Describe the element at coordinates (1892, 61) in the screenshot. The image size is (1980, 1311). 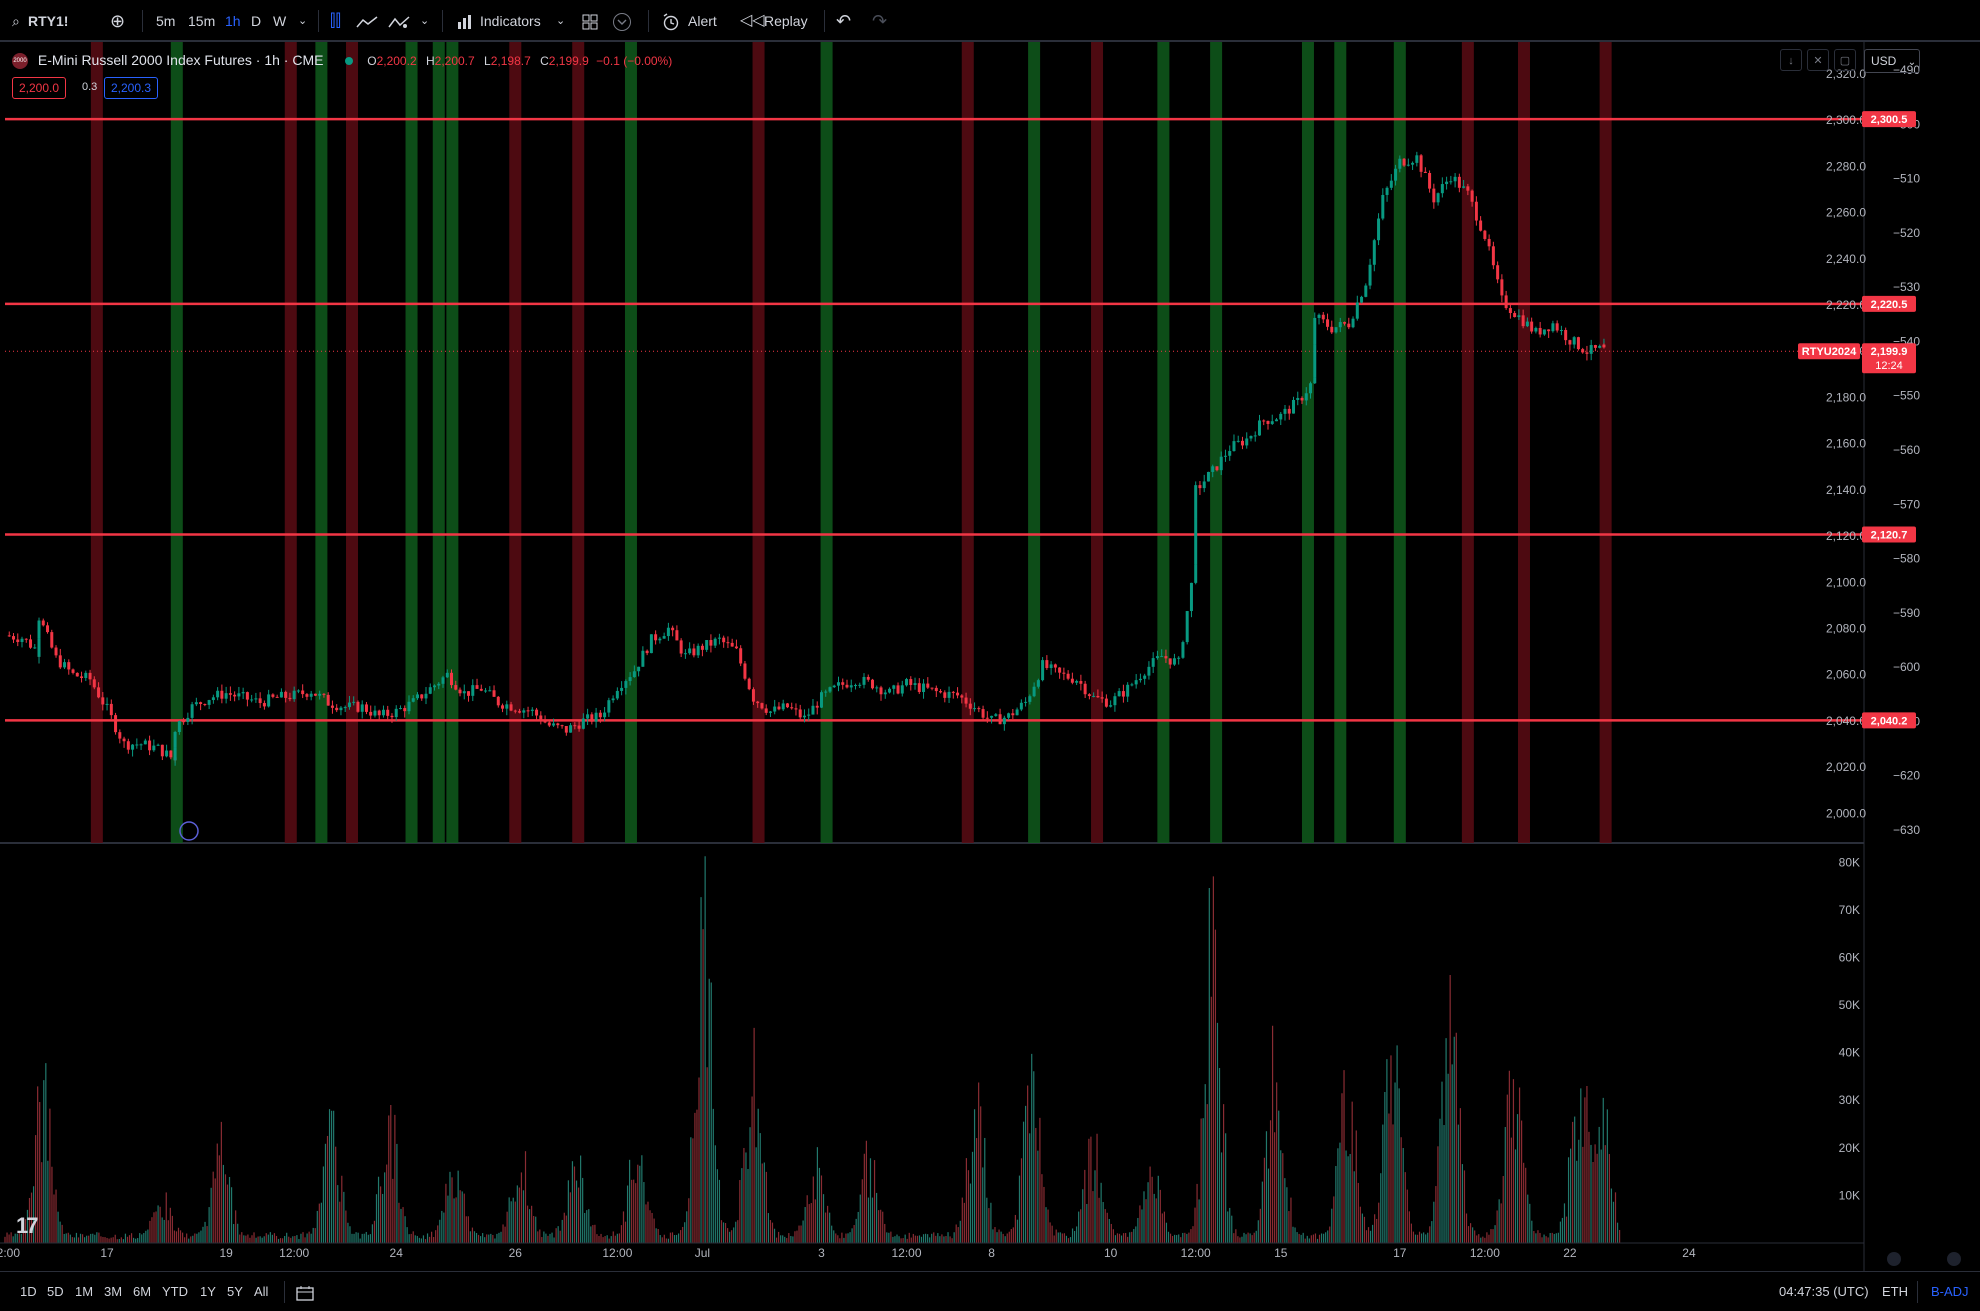
I see `currency-select: USD ⌄` at that location.